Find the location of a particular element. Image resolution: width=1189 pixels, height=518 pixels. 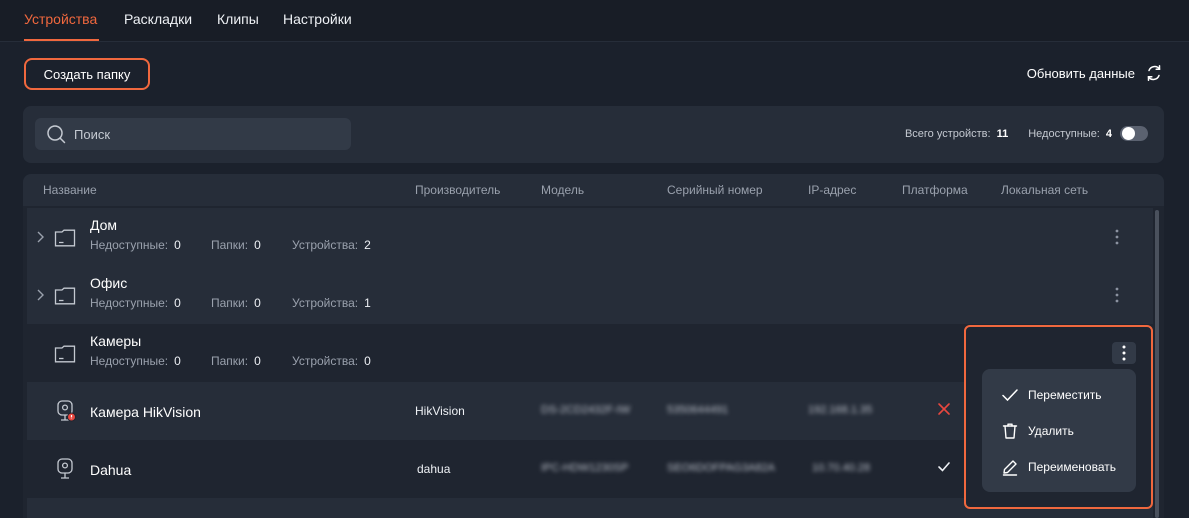

pencil-icon is located at coordinates (1010, 468).